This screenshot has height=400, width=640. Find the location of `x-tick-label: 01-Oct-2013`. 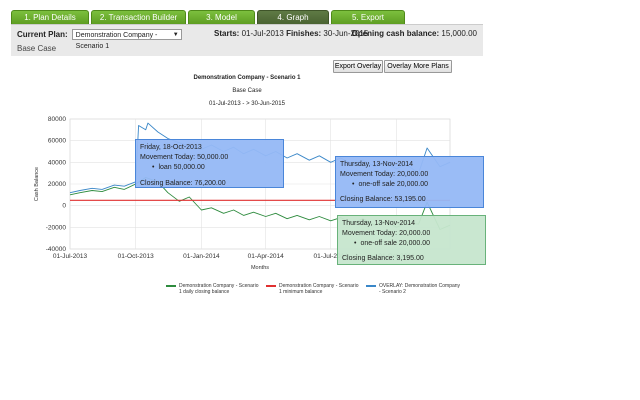

x-tick-label: 01-Oct-2013 is located at coordinates (136, 256).